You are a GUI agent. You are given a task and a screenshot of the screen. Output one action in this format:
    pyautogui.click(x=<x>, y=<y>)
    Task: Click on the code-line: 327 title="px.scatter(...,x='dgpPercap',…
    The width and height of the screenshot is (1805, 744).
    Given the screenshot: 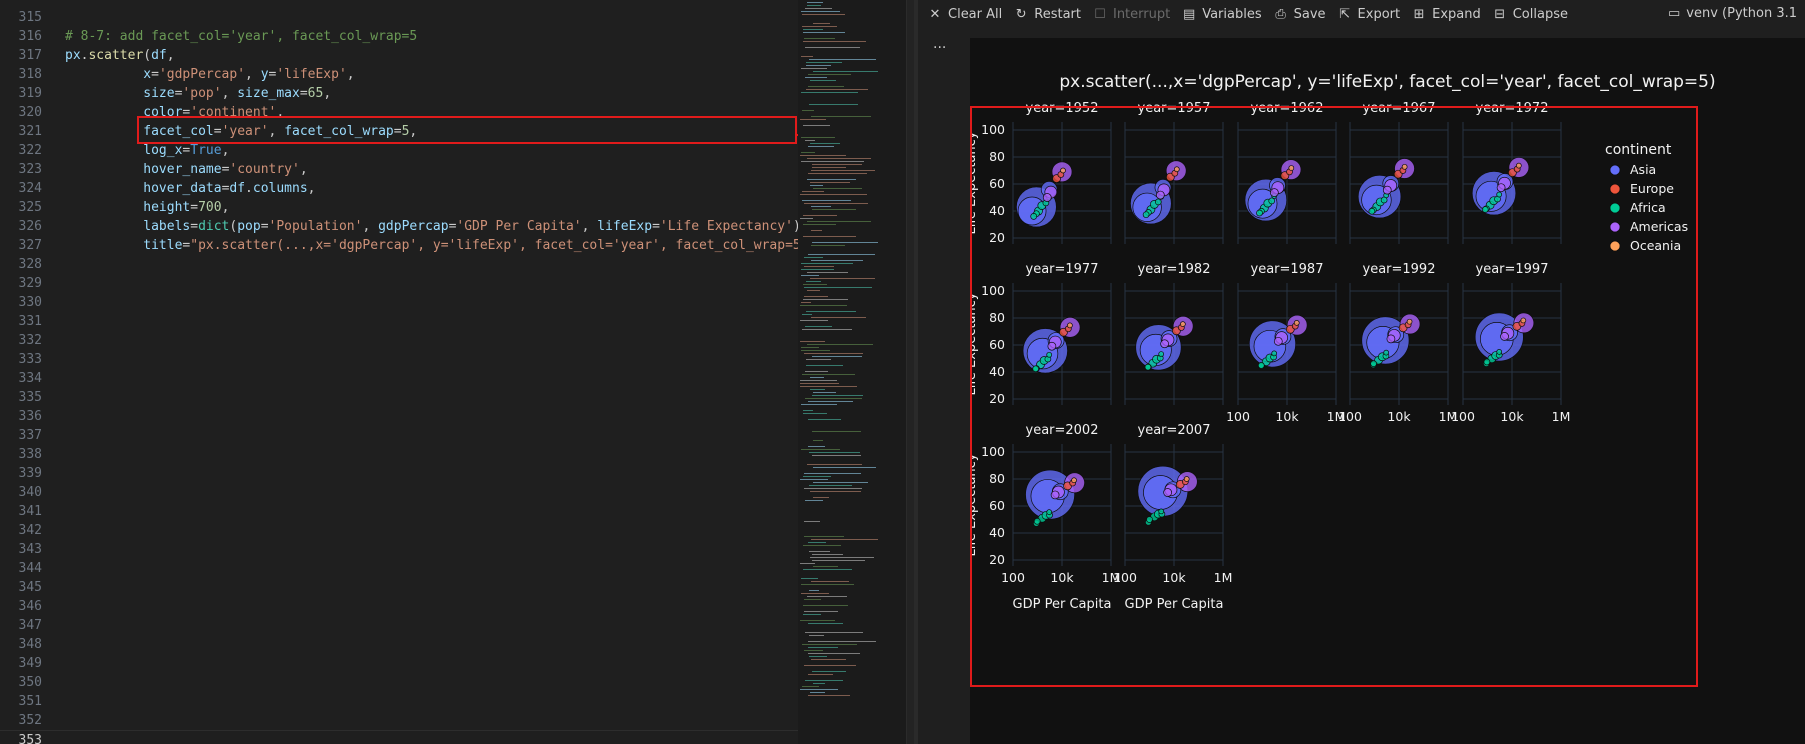 What is the action you would take?
    pyautogui.click(x=399, y=245)
    